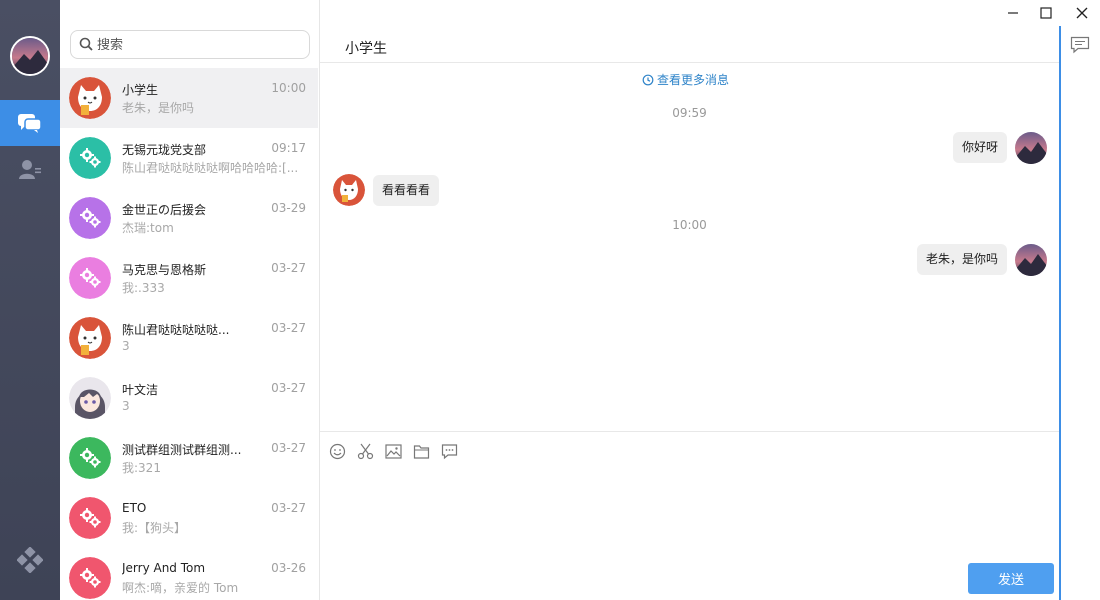 This screenshot has width=1100, height=600. I want to click on conversation-time: 03-26, so click(288, 568).